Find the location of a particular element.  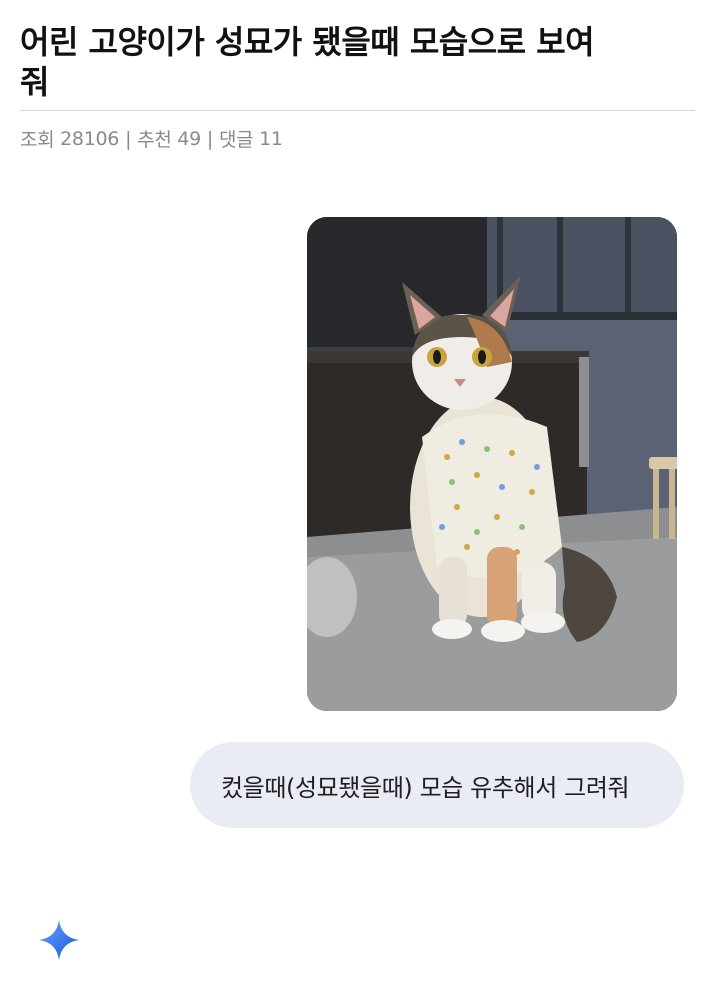

title-divider is located at coordinates (357, 110).